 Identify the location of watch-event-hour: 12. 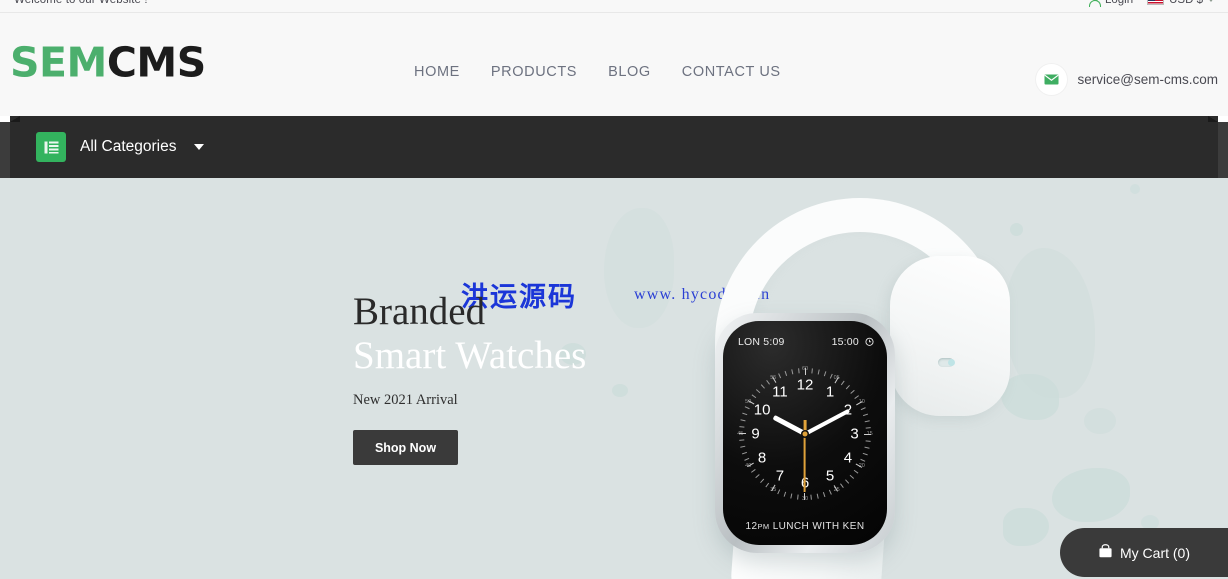
(751, 526).